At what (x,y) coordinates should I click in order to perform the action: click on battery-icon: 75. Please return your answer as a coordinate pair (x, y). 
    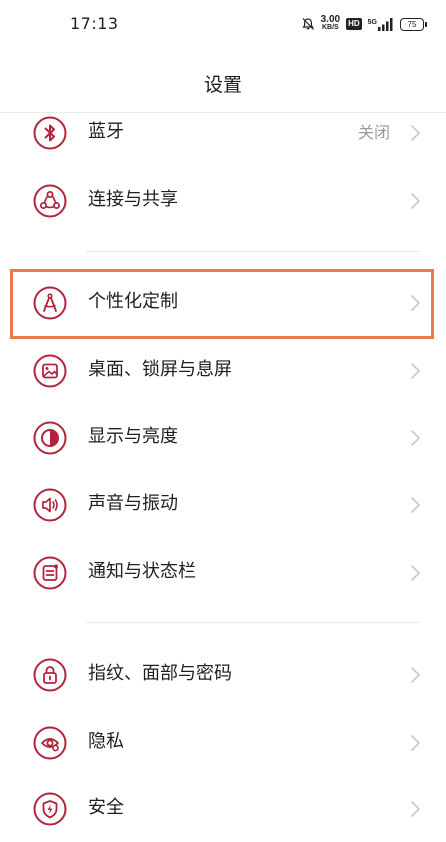
    Looking at the image, I should click on (413, 24).